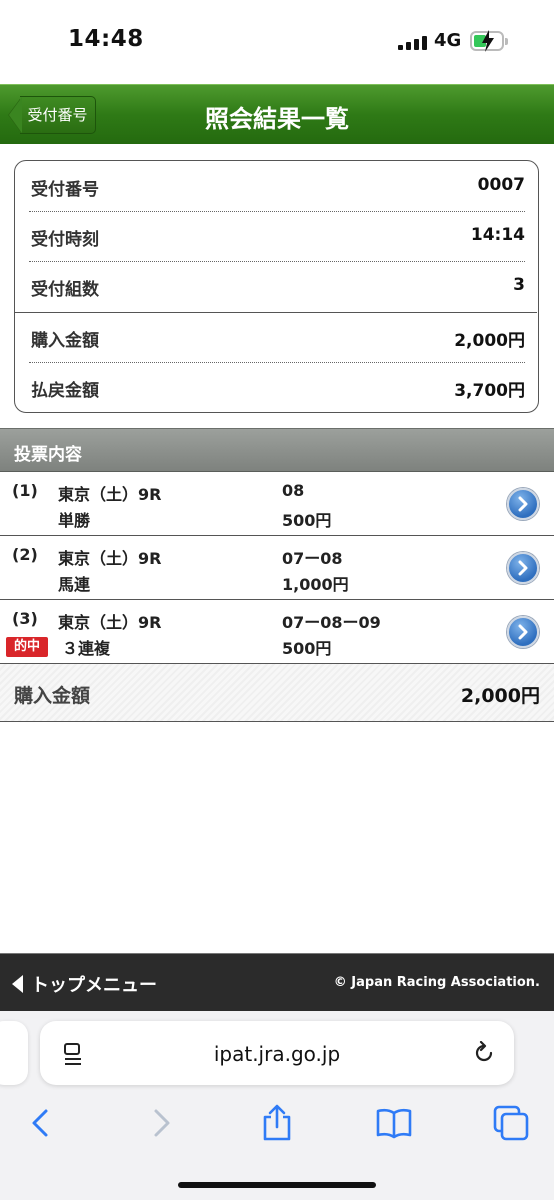  What do you see at coordinates (448, 40) in the screenshot?
I see `network-type: 4G` at bounding box center [448, 40].